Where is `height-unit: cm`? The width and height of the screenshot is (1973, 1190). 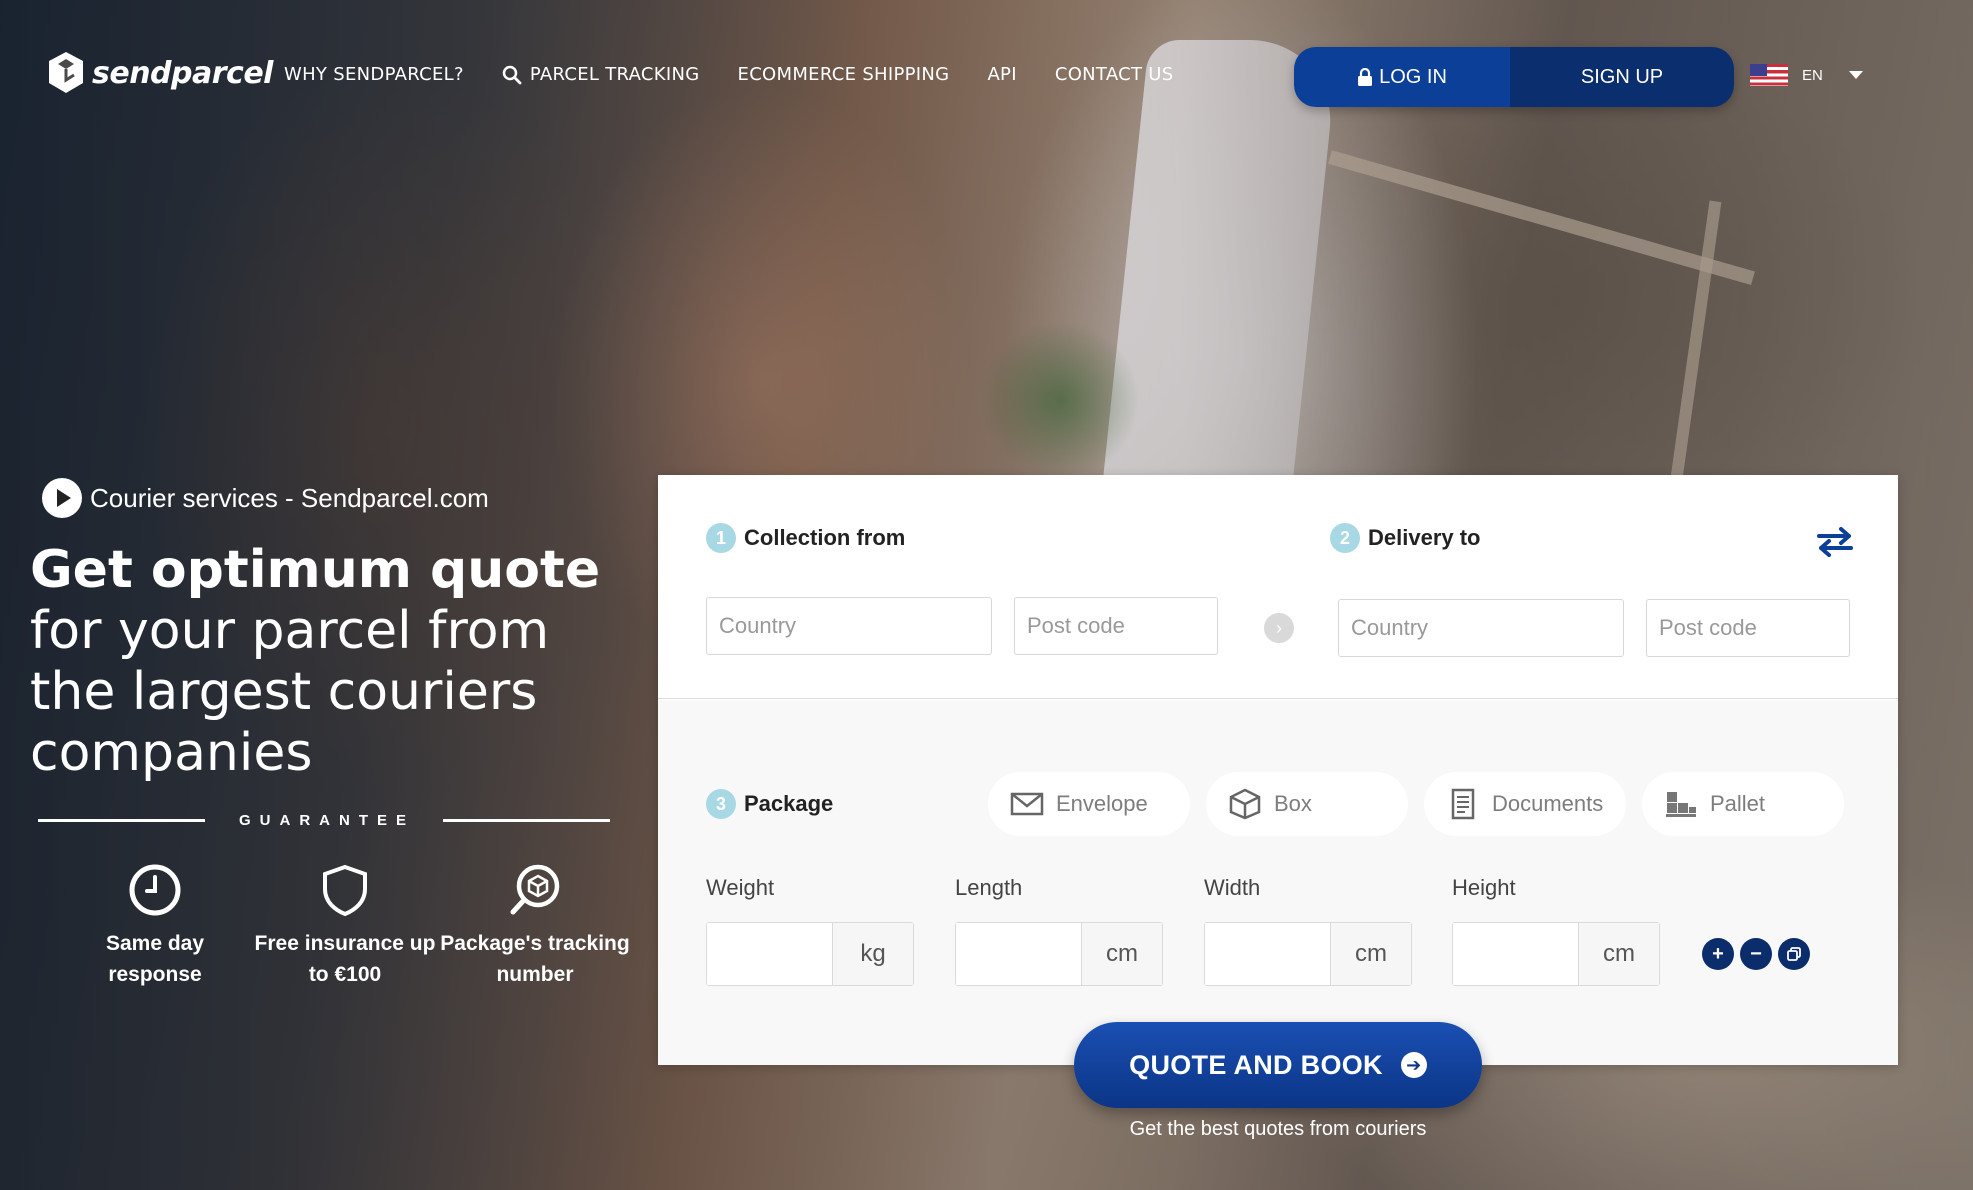 height-unit: cm is located at coordinates (1619, 954).